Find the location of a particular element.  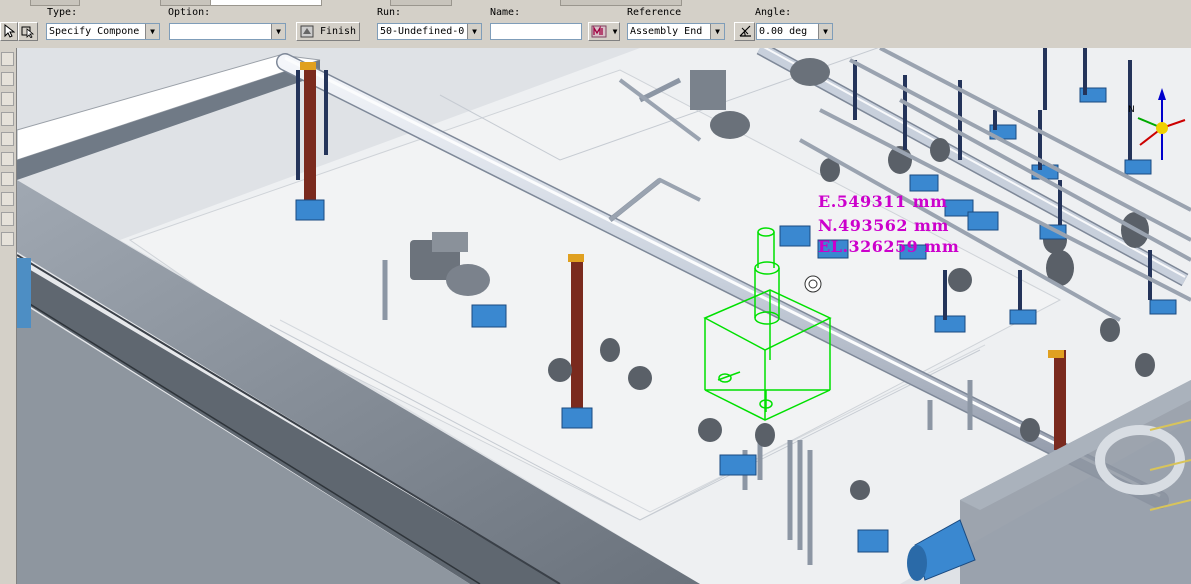

angle-combobox: 0.00 deg ▼ is located at coordinates (794, 31).